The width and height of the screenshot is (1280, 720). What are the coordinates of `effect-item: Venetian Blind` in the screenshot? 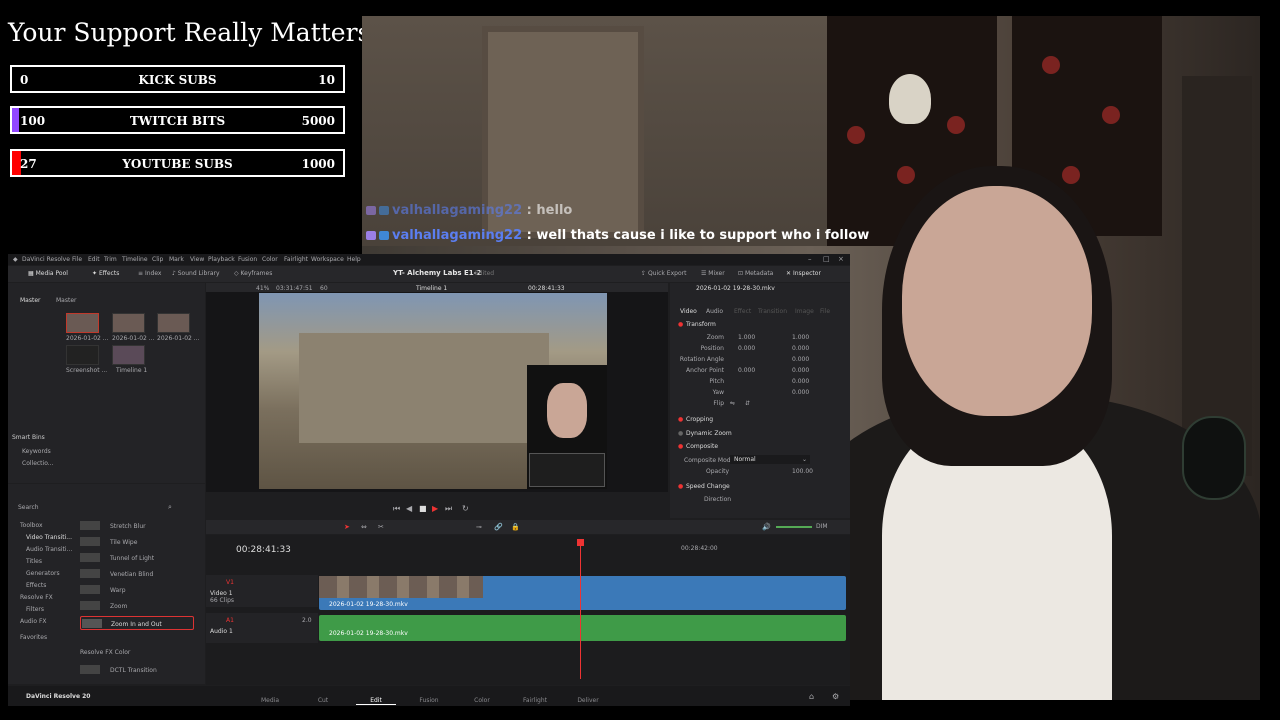 It's located at (137, 574).